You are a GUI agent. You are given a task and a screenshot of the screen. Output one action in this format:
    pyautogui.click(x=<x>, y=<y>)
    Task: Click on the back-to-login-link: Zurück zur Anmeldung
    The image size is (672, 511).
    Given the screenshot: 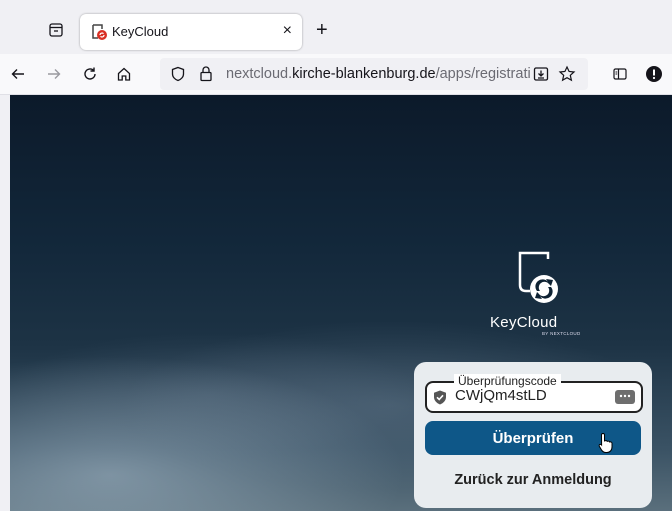 What is the action you would take?
    pyautogui.click(x=533, y=480)
    